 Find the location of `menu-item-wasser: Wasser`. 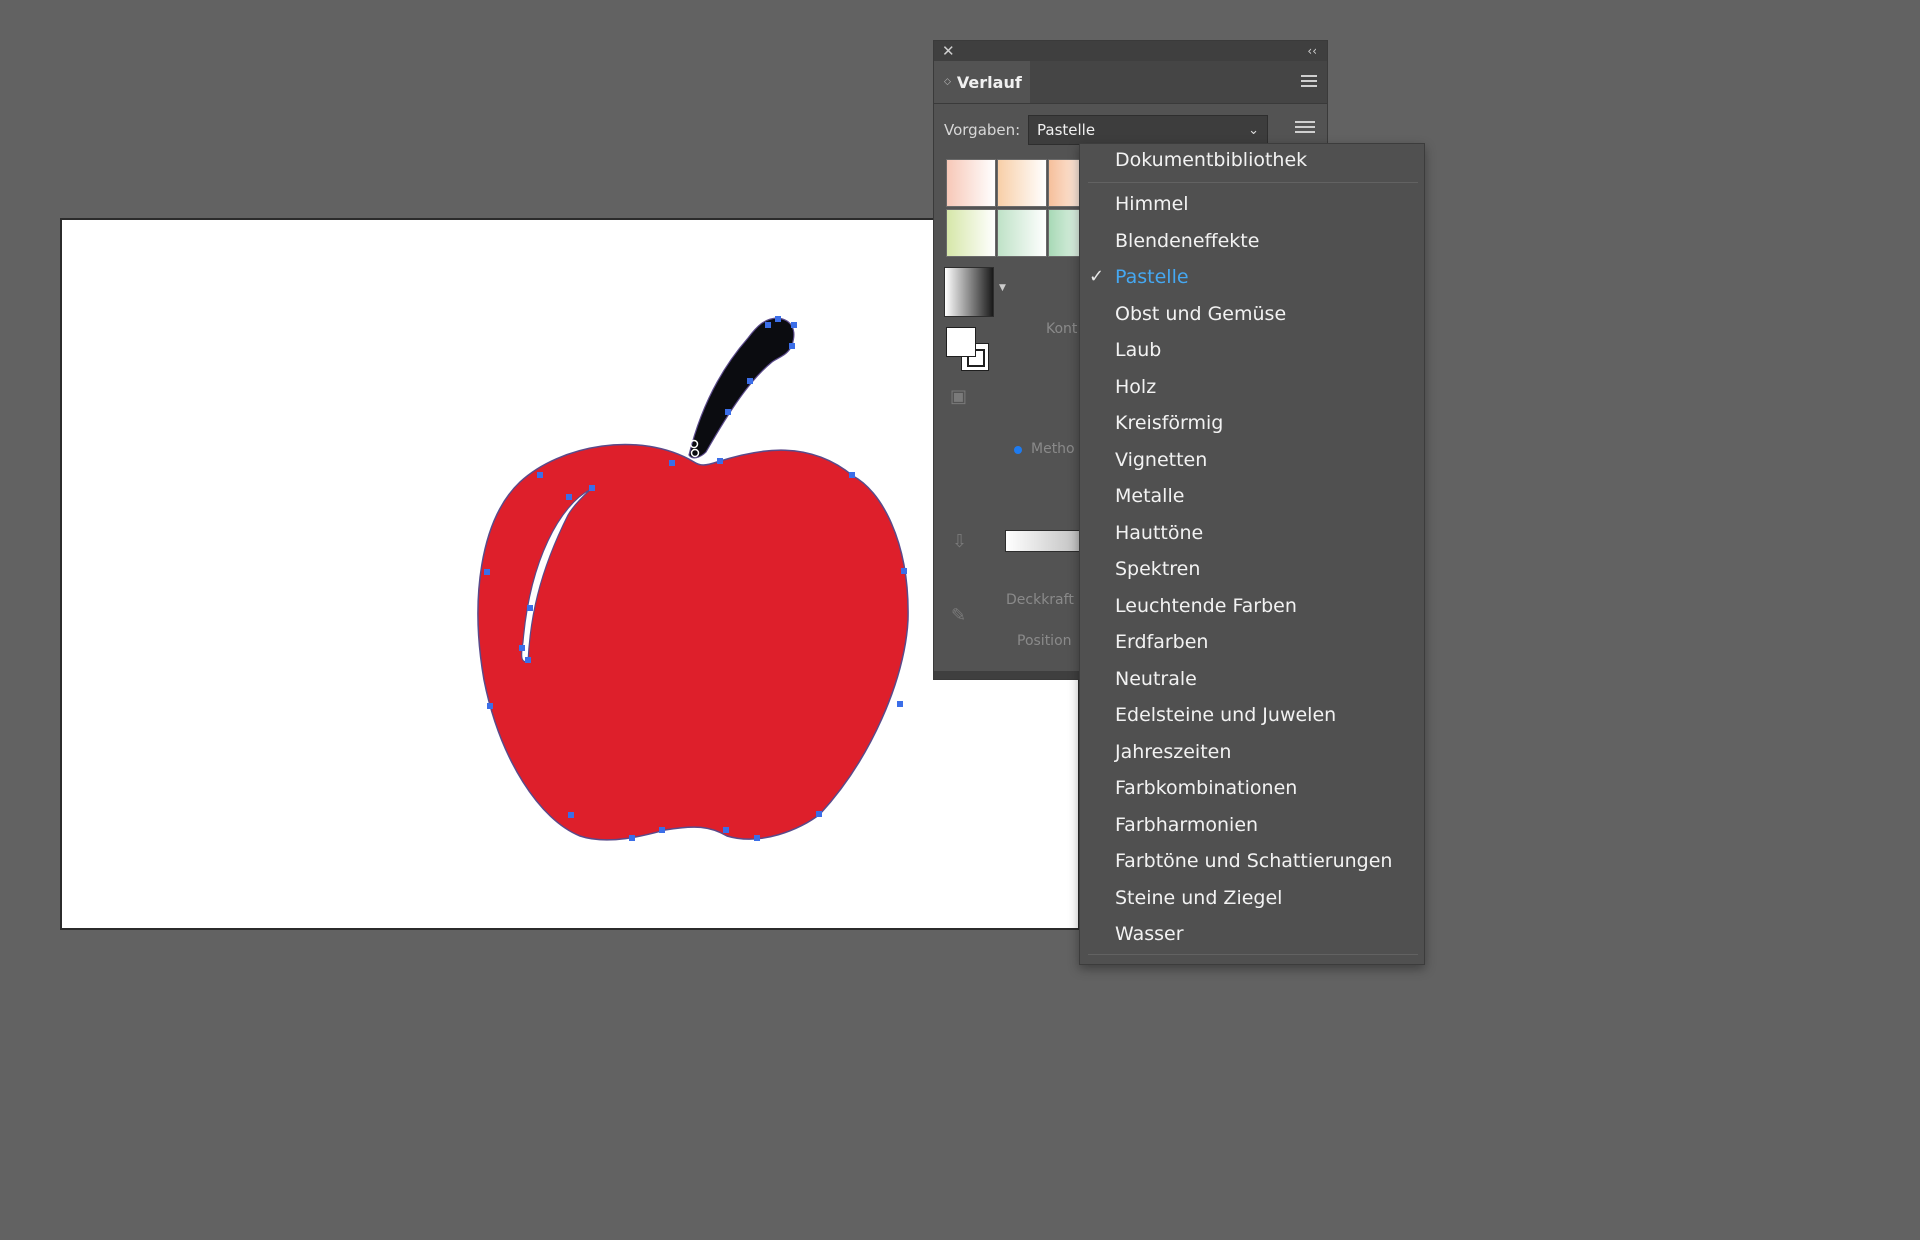

menu-item-wasser: Wasser is located at coordinates (1252, 934).